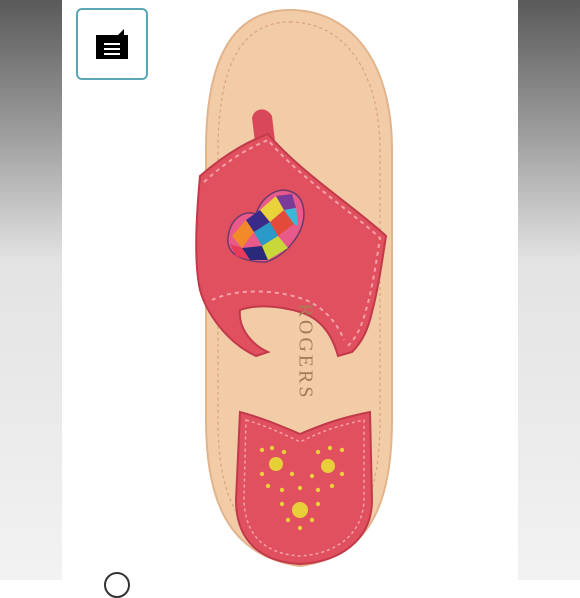  I want to click on share-button, so click(112, 44).